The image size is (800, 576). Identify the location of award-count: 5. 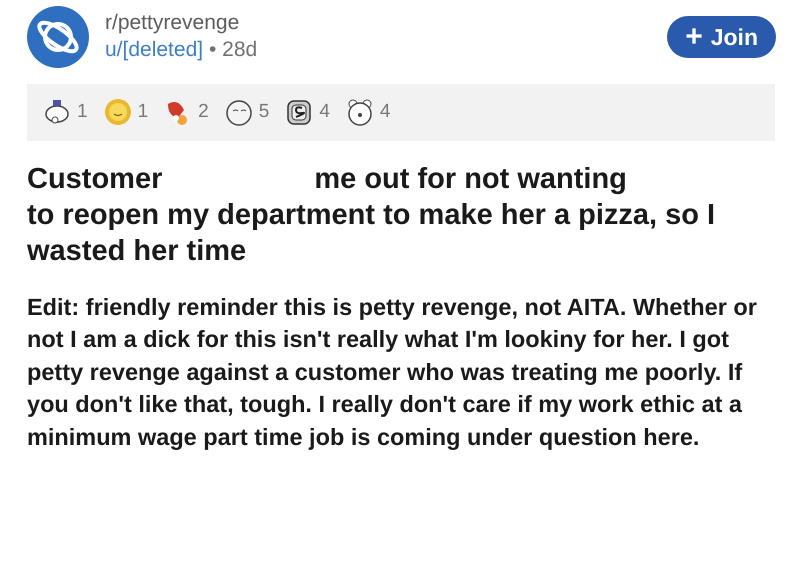
(264, 112).